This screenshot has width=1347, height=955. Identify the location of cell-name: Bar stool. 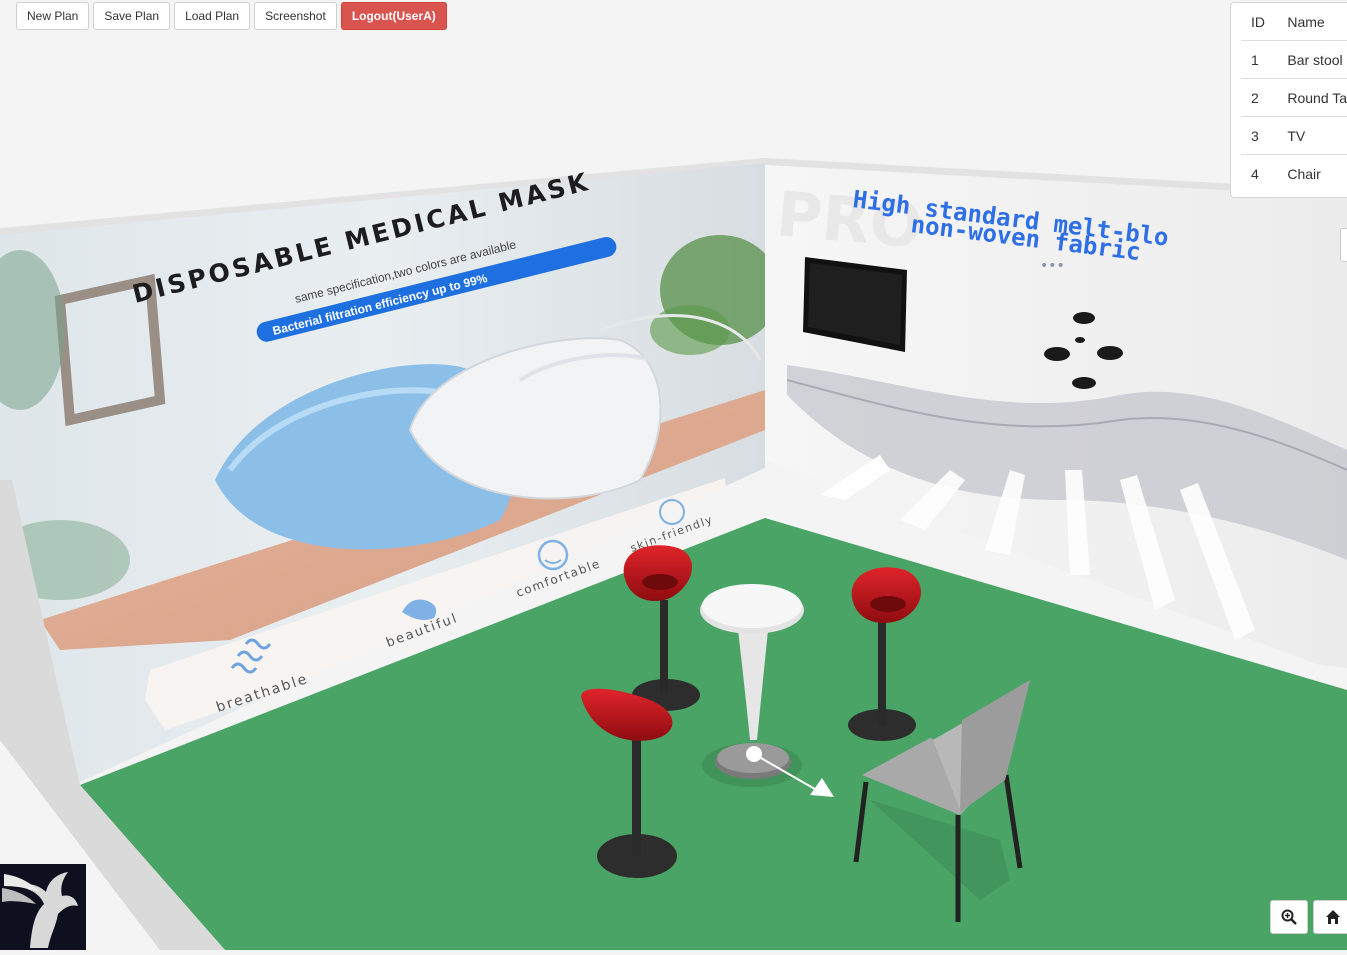
(1312, 59).